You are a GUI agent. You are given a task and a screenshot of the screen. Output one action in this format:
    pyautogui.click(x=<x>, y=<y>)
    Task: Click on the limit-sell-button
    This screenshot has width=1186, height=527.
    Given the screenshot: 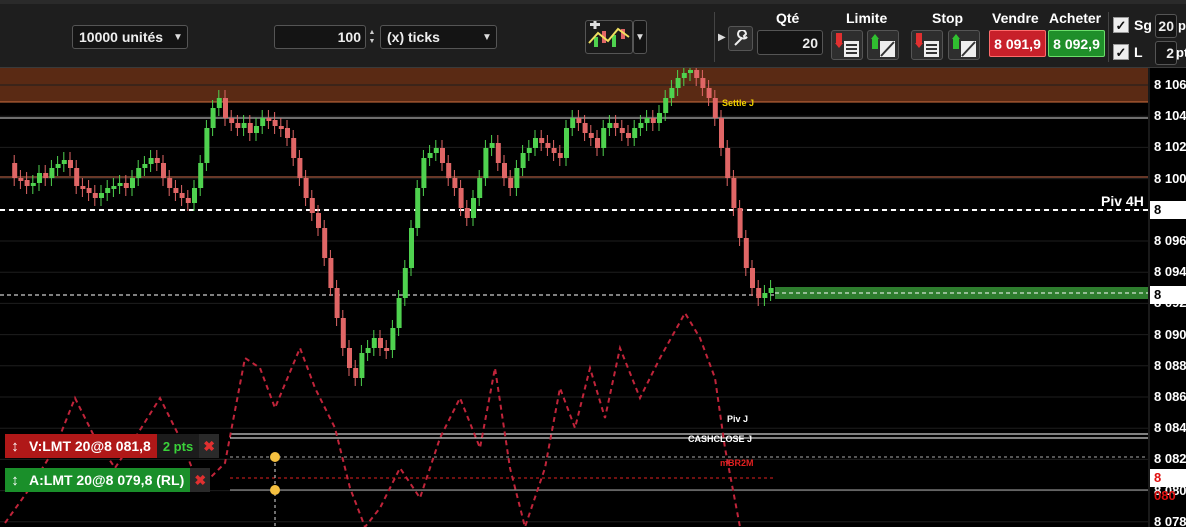 What is the action you would take?
    pyautogui.click(x=847, y=45)
    